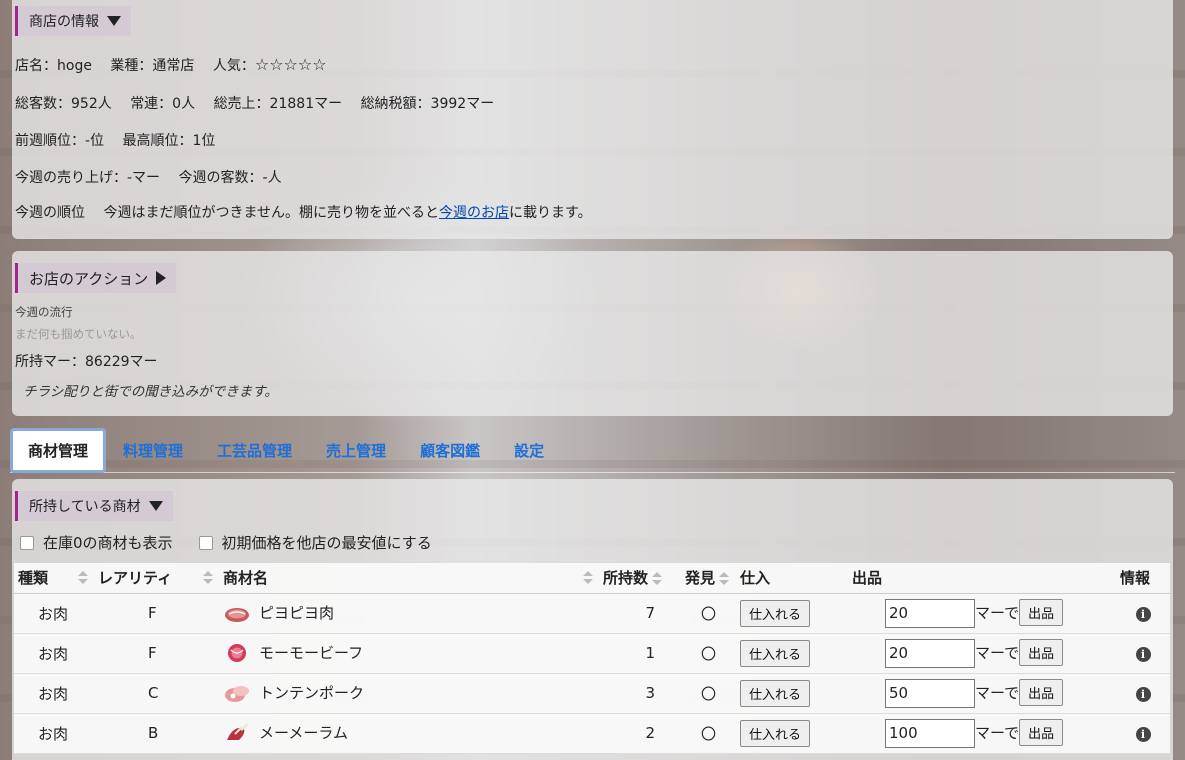  What do you see at coordinates (640, 578) in the screenshot?
I see `col-owned: 所持数` at bounding box center [640, 578].